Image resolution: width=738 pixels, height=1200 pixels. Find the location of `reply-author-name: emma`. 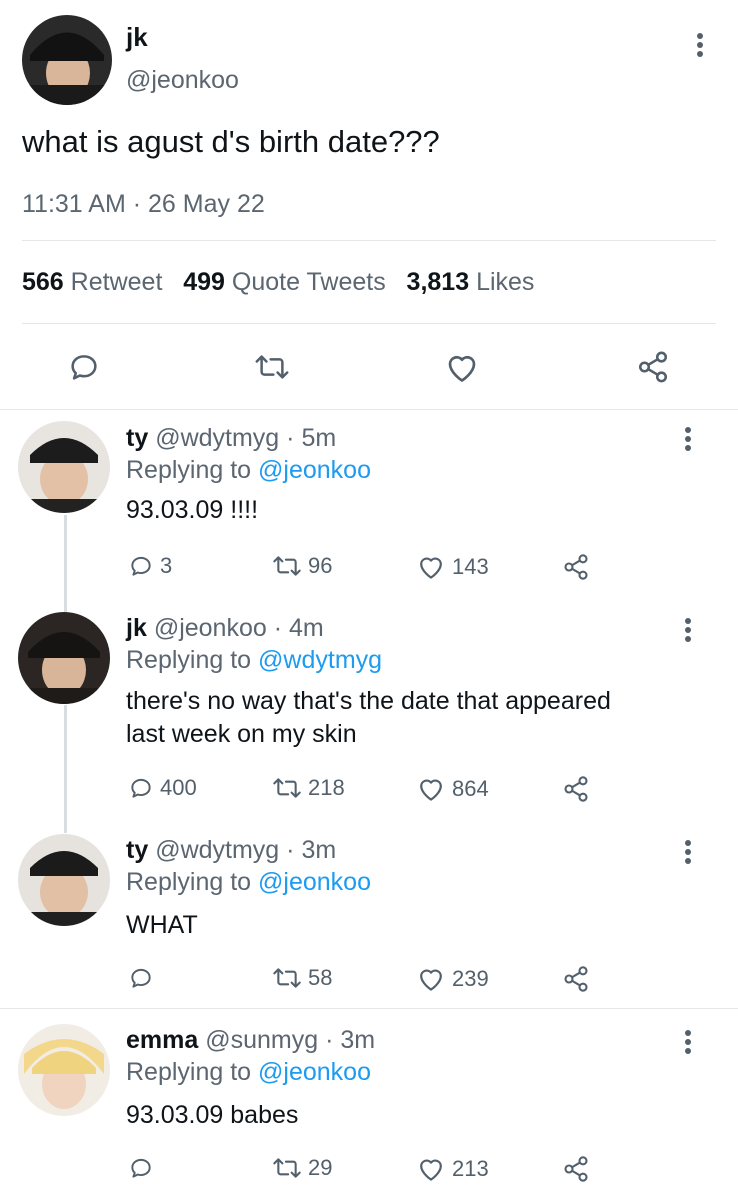

reply-author-name: emma is located at coordinates (162, 1040).